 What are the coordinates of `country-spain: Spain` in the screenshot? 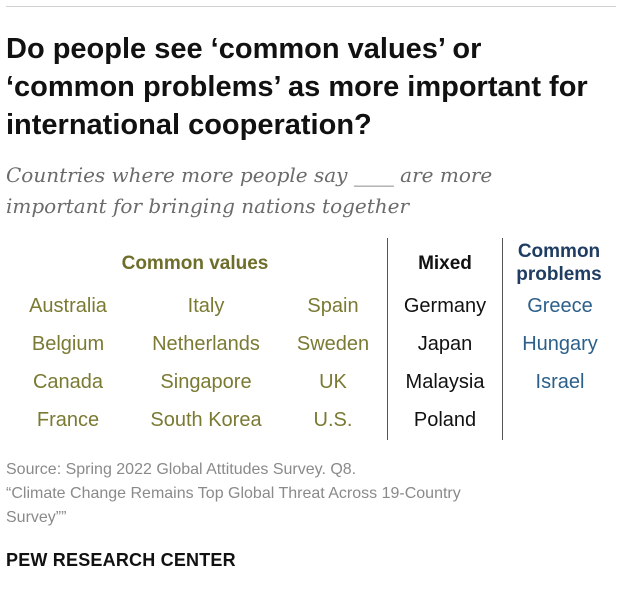 It's located at (333, 306).